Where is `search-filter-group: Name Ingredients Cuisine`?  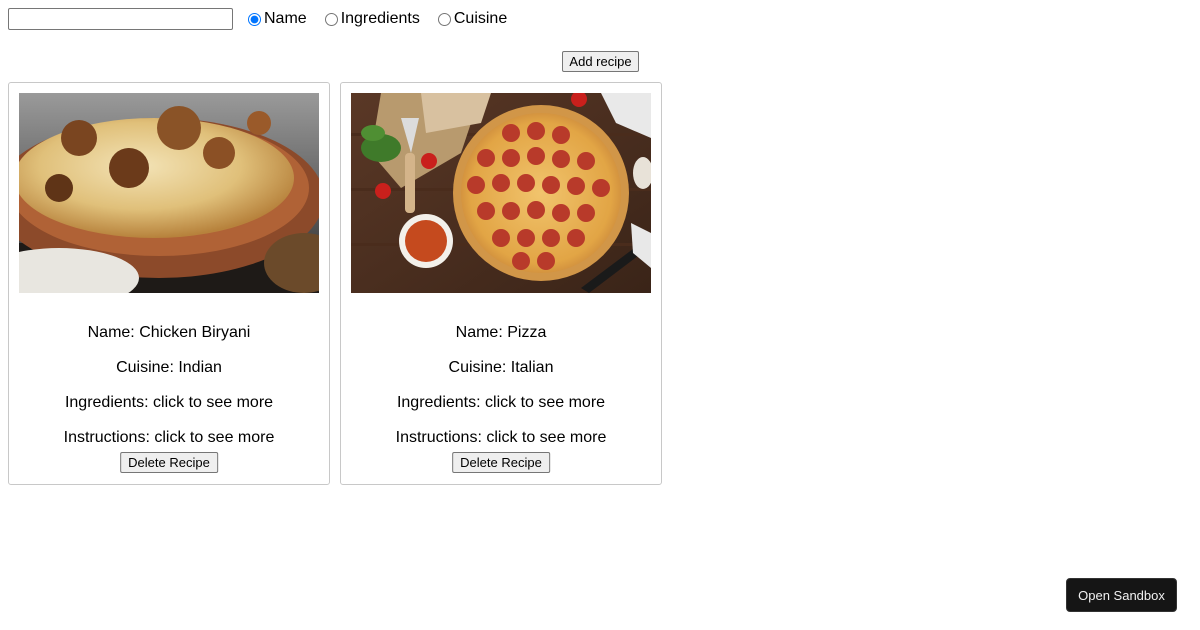 search-filter-group: Name Ingredients Cuisine is located at coordinates (376, 19).